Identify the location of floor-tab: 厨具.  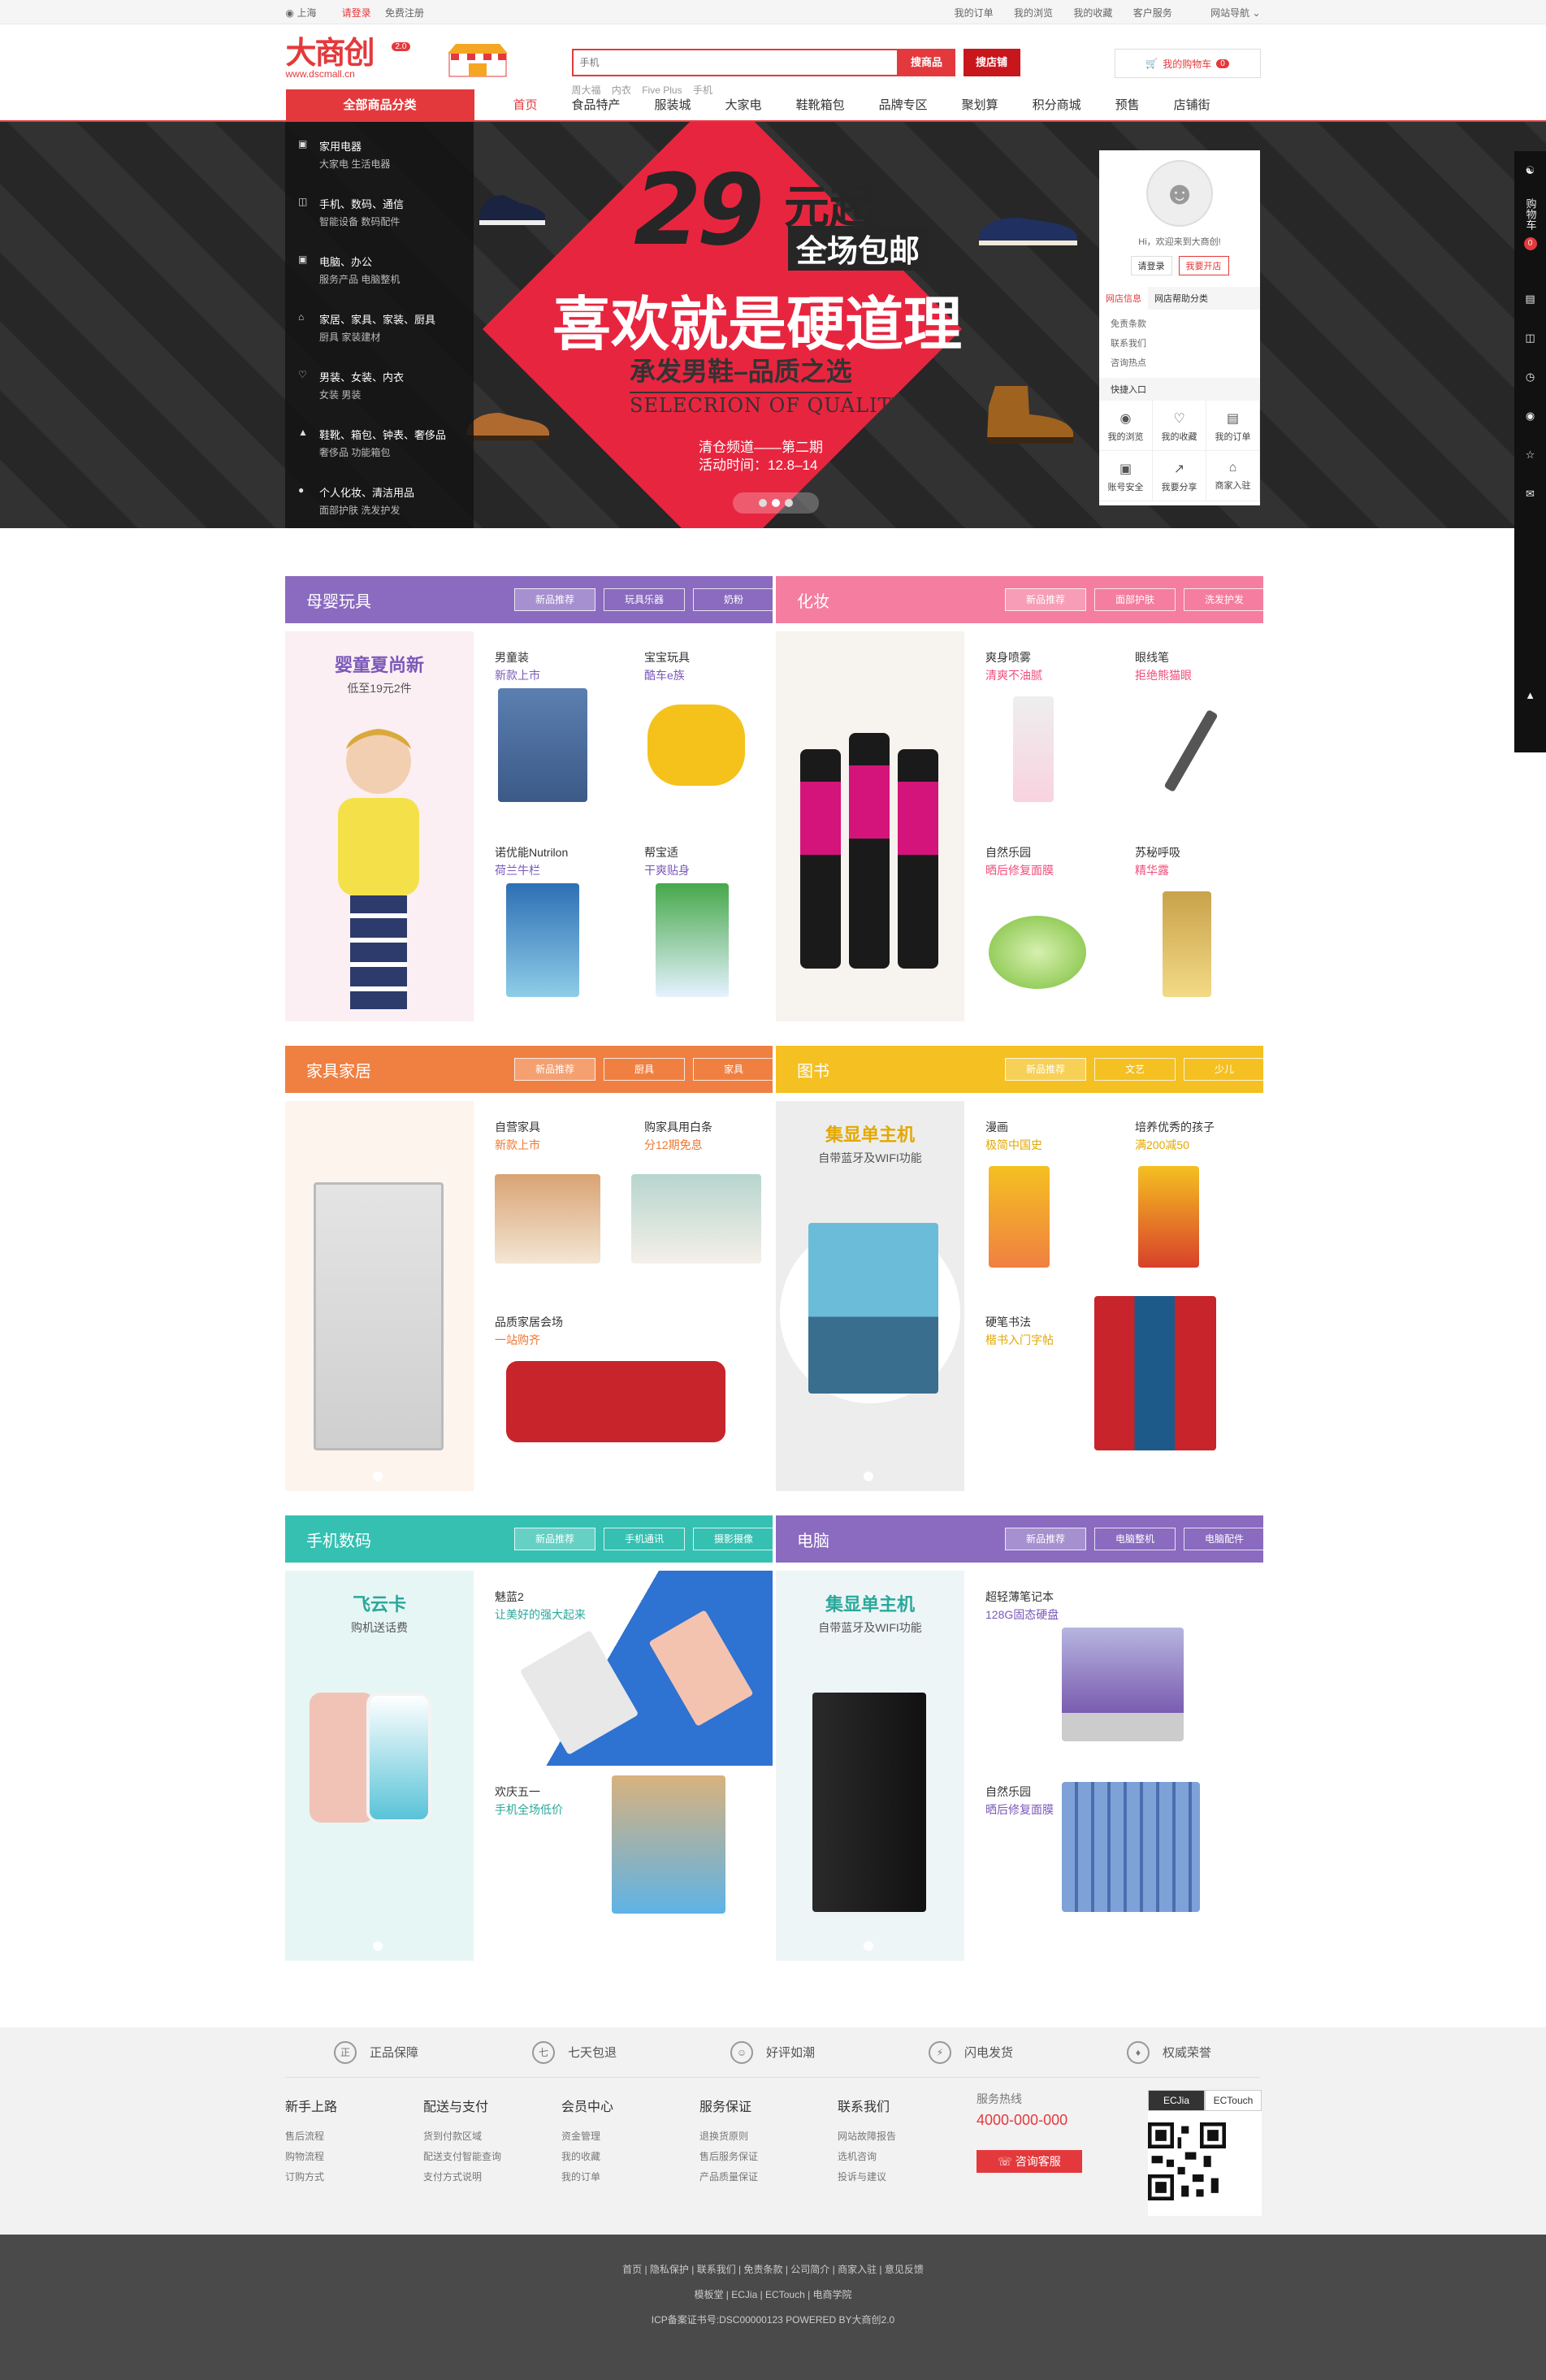
(644, 1069).